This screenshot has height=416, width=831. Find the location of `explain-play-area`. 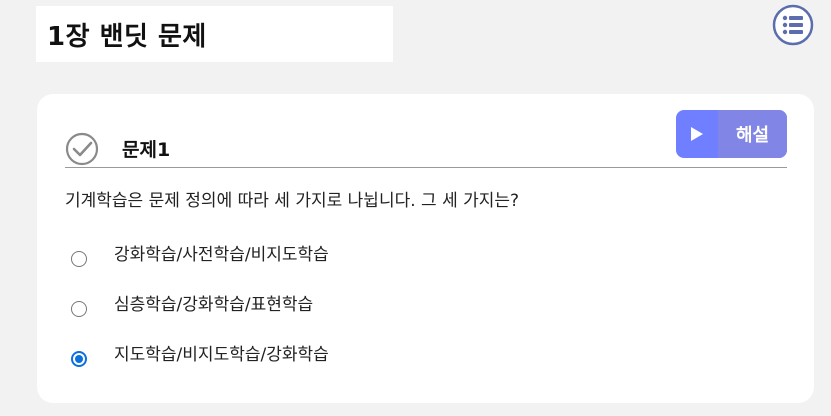

explain-play-area is located at coordinates (697, 134).